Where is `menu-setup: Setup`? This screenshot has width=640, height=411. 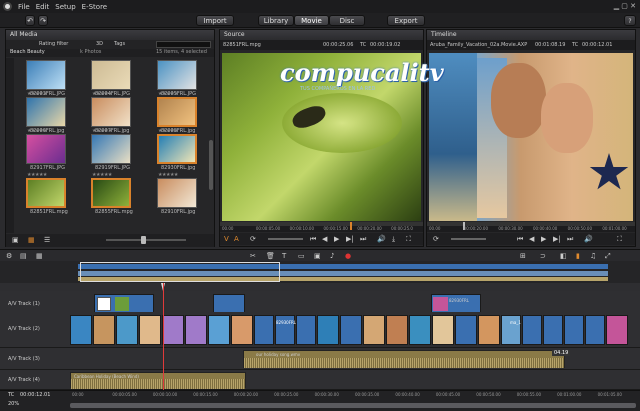
menu-setup: Setup is located at coordinates (62, 7).